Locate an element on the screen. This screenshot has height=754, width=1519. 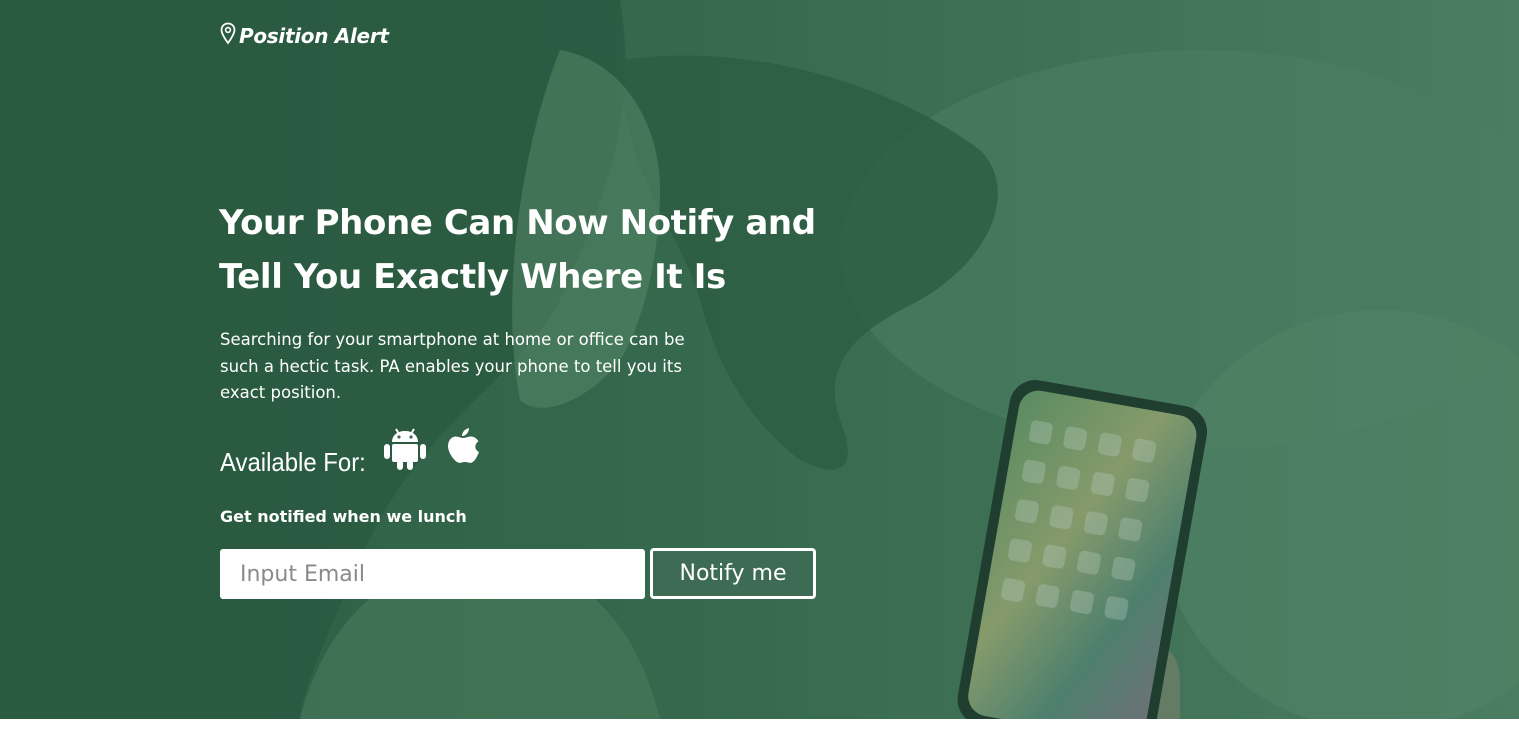
available-platforms: Available For: is located at coordinates (350, 452).